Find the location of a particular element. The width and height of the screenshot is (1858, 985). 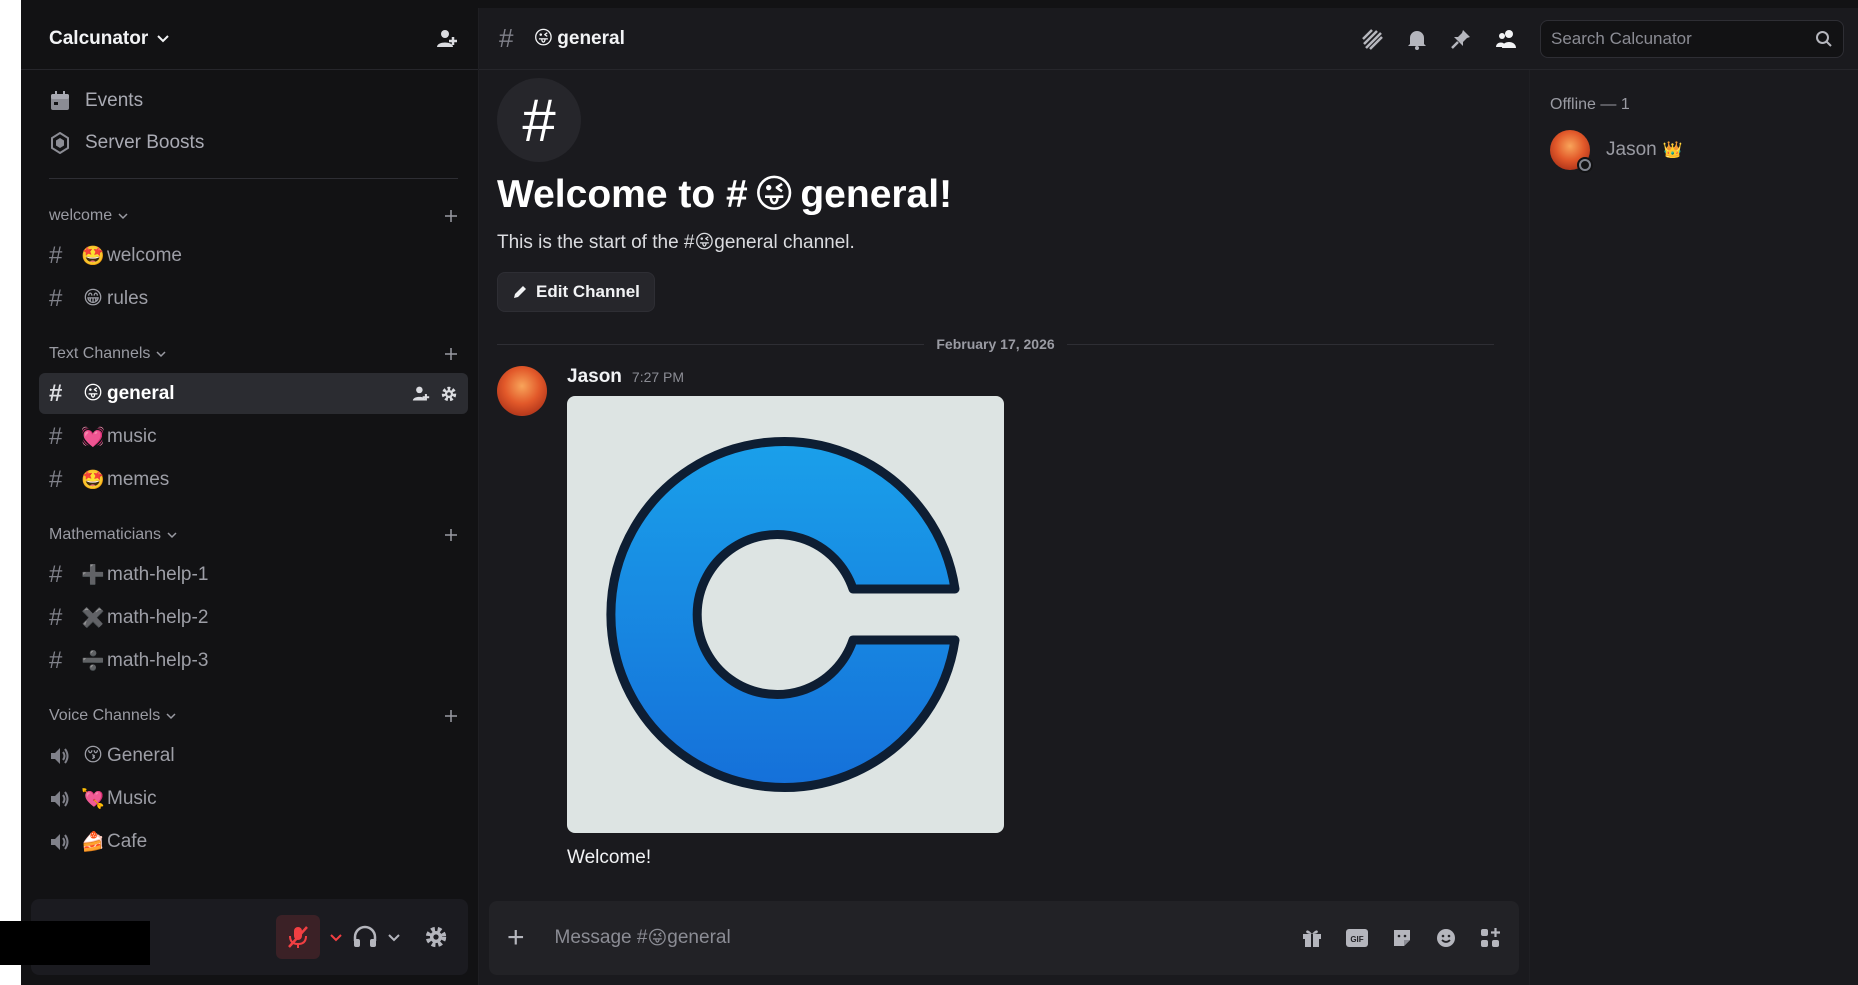

voice-channel-general: 😚 General is located at coordinates (253, 755).